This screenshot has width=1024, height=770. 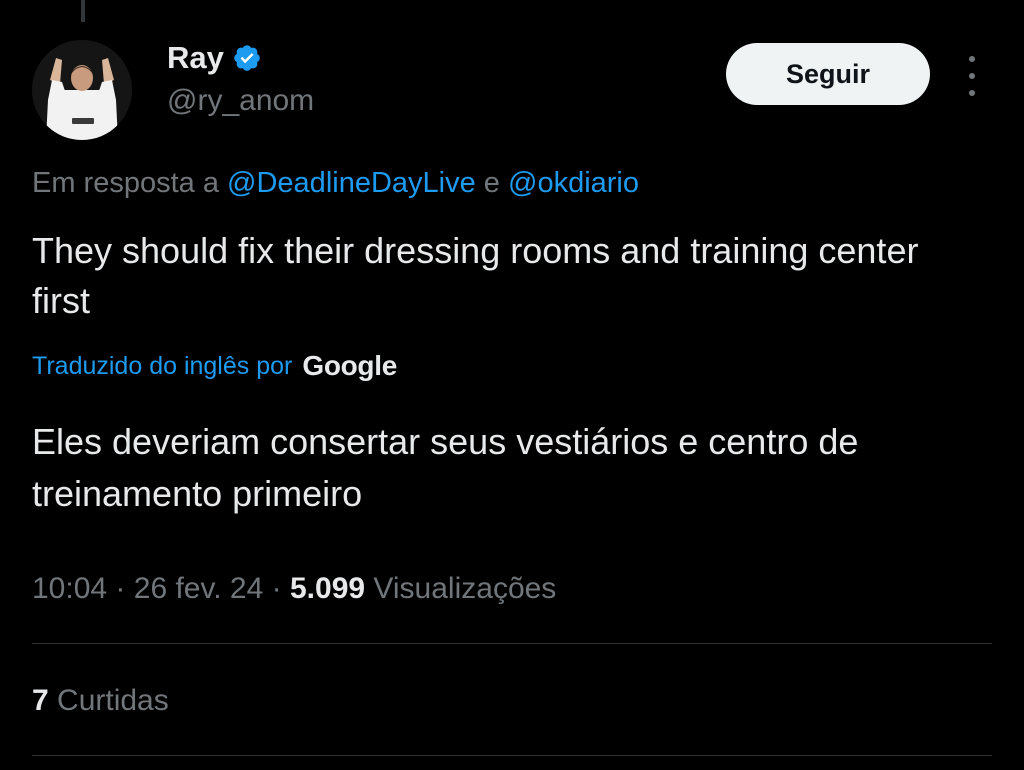 I want to click on likes-stat: 7 Curtidas, so click(x=100, y=701).